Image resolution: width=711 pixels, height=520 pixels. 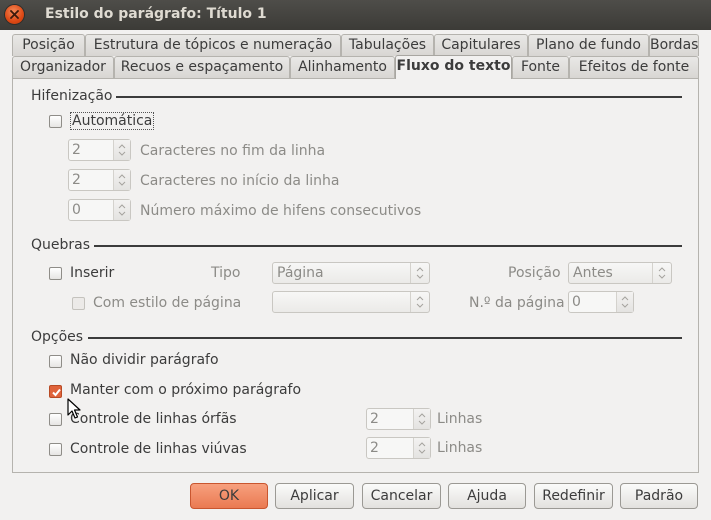 What do you see at coordinates (634, 67) in the screenshot?
I see `tab-efeitos-de-fonte: Efeitos de fonte` at bounding box center [634, 67].